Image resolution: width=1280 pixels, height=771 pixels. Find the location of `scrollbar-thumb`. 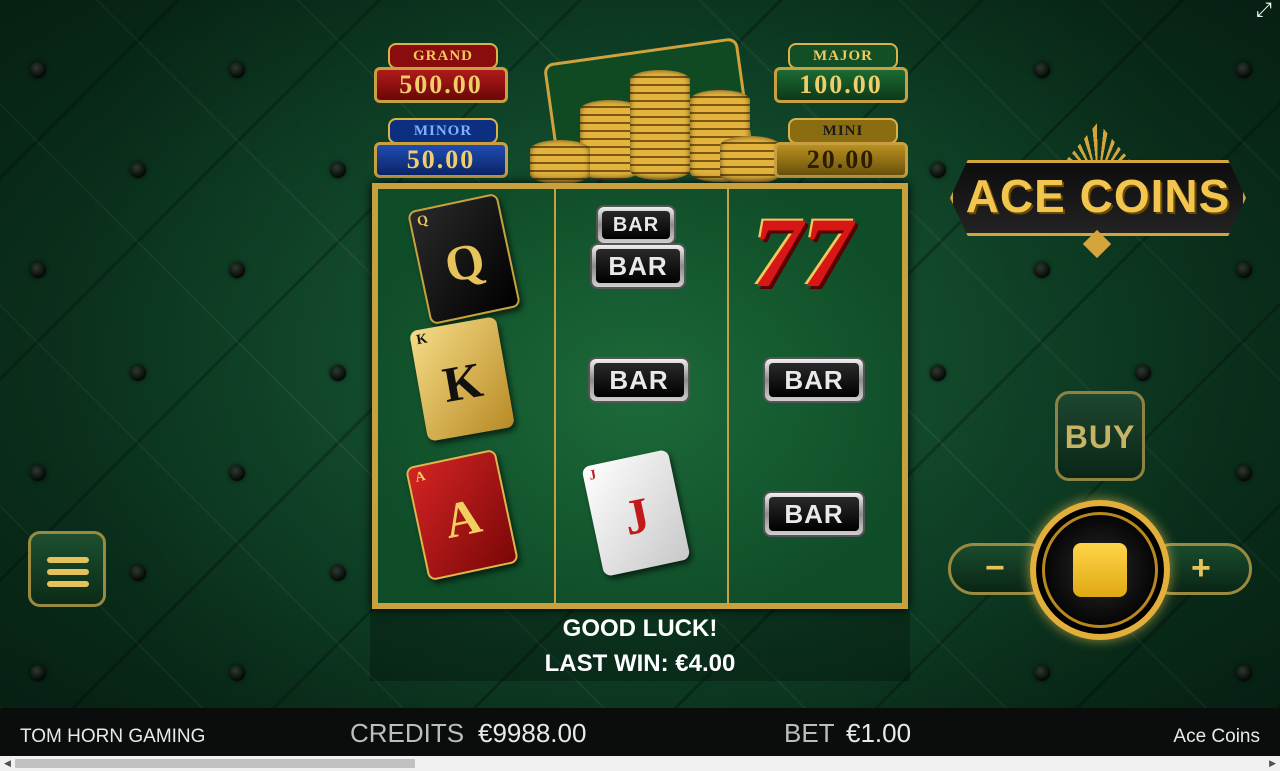

scrollbar-thumb is located at coordinates (215, 763).